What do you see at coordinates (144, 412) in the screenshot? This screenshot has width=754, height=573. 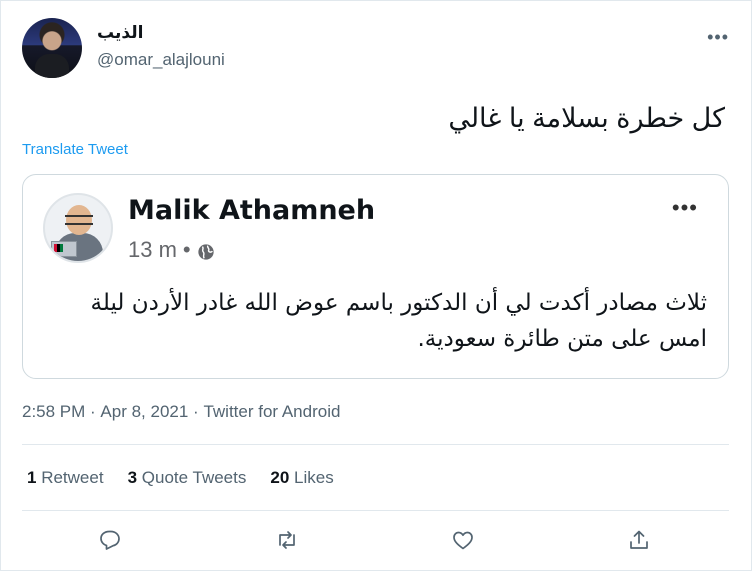 I see `tweet-date: Apr 8, 2021` at bounding box center [144, 412].